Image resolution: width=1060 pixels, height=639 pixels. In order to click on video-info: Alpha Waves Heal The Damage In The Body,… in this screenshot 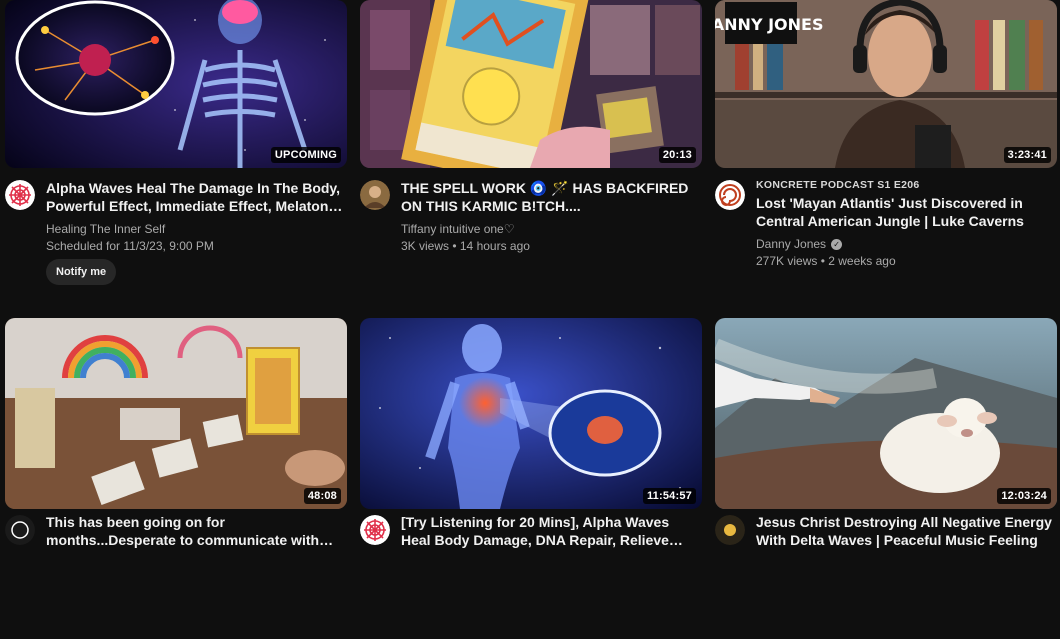, I will do `click(194, 232)`.